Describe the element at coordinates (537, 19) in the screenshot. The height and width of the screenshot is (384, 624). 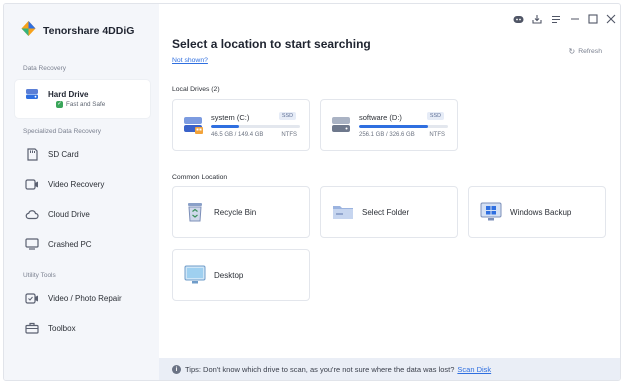
I see `download-icon` at that location.